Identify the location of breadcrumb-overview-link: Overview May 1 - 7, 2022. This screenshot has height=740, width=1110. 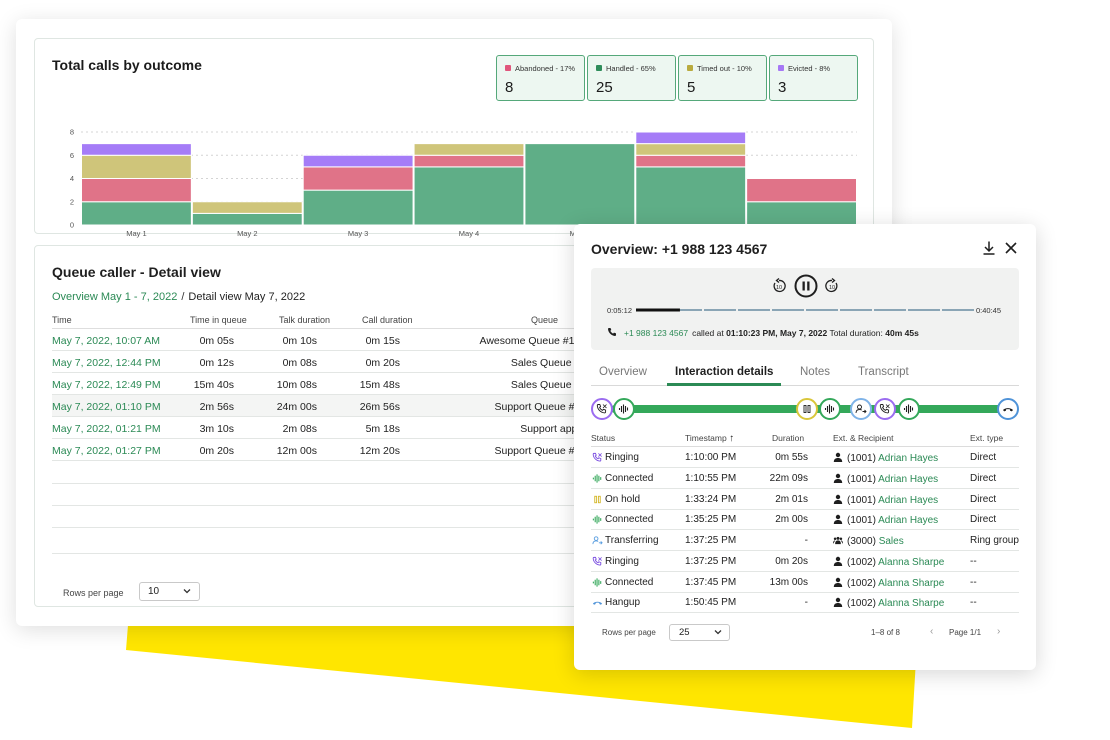
(114, 297).